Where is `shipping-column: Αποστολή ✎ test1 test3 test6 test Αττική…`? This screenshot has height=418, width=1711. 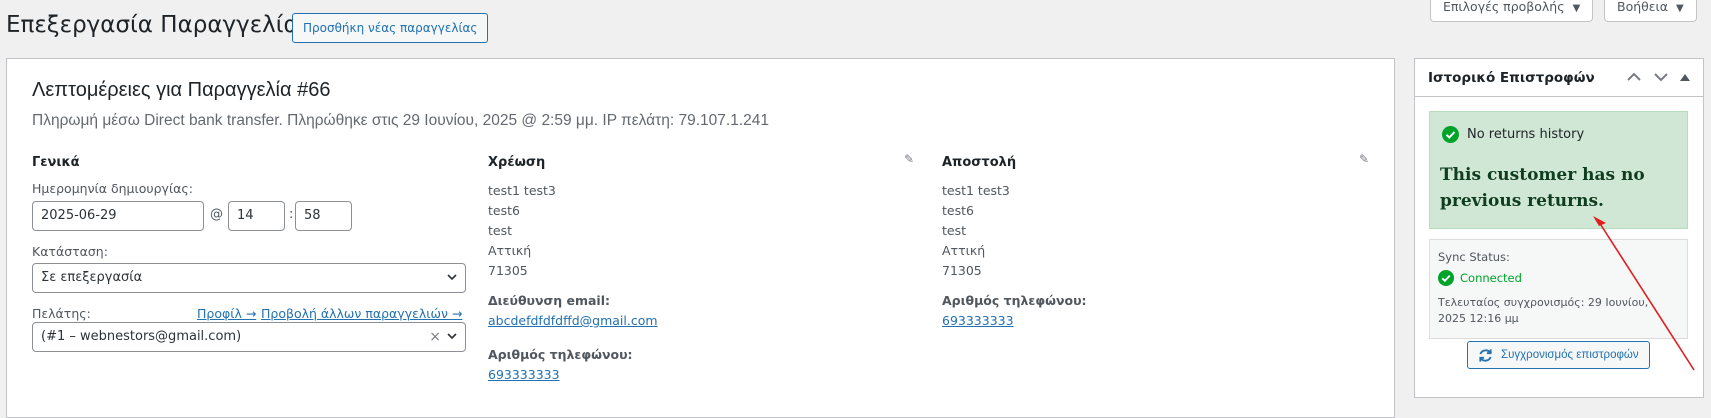
shipping-column: Αποστολή ✎ test1 test3 test6 test Αττική… is located at coordinates (1155, 253).